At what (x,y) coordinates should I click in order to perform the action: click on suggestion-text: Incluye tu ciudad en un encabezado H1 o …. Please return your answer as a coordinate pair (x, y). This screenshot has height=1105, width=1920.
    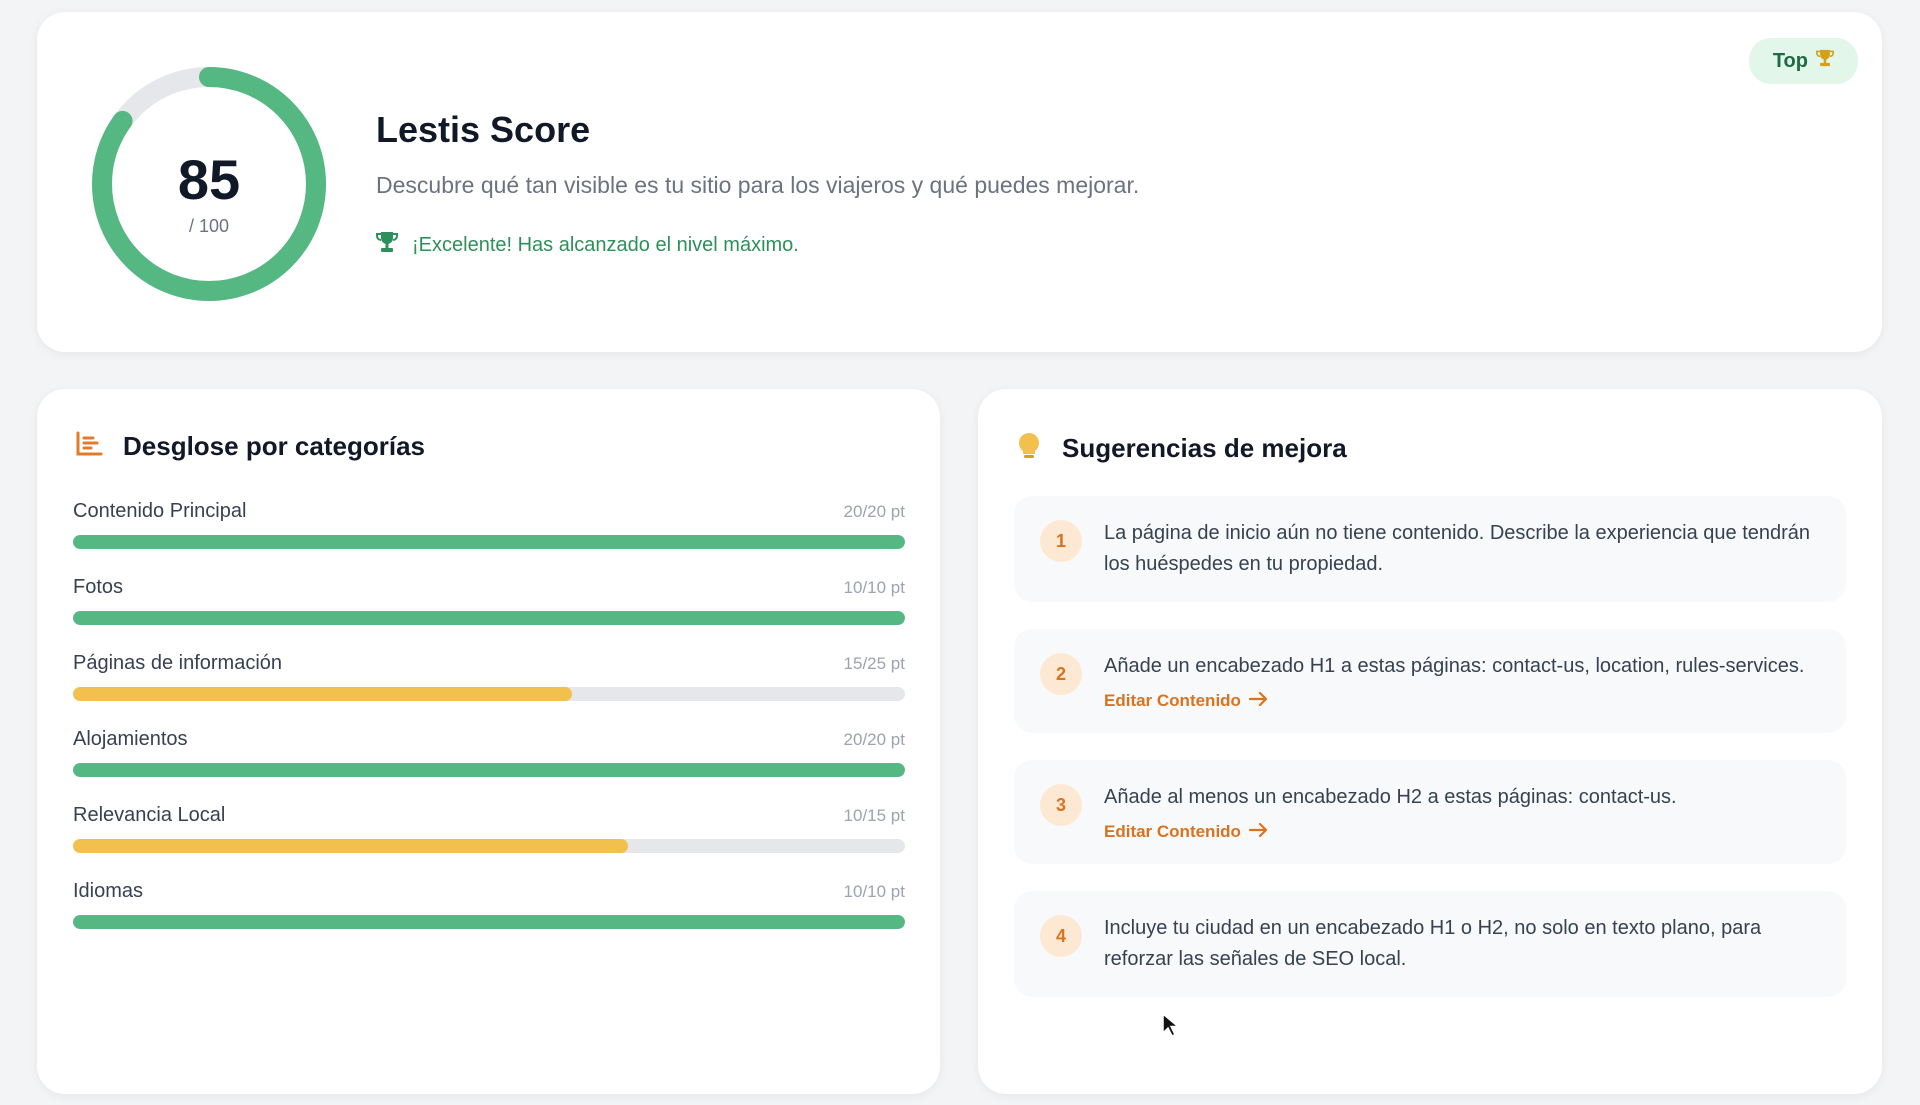
    Looking at the image, I should click on (1433, 943).